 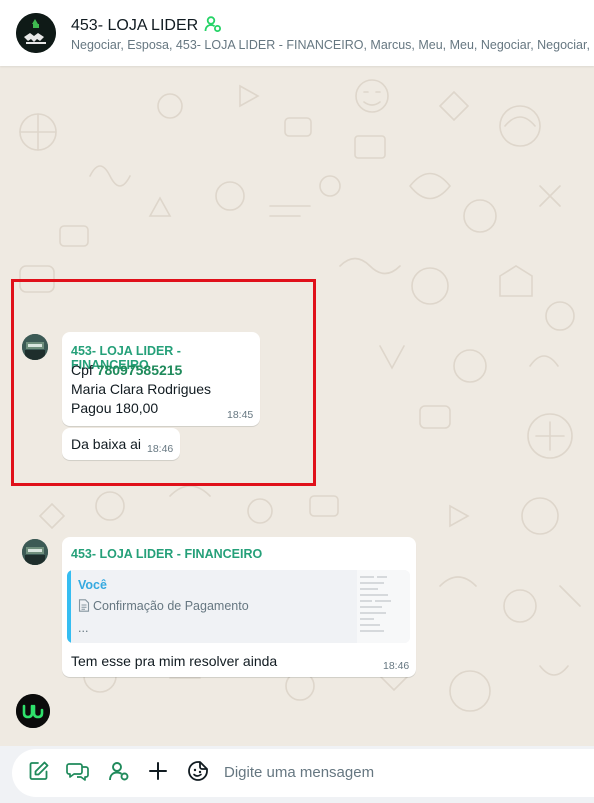 I want to click on handshake-logo-icon, so click(x=36, y=33).